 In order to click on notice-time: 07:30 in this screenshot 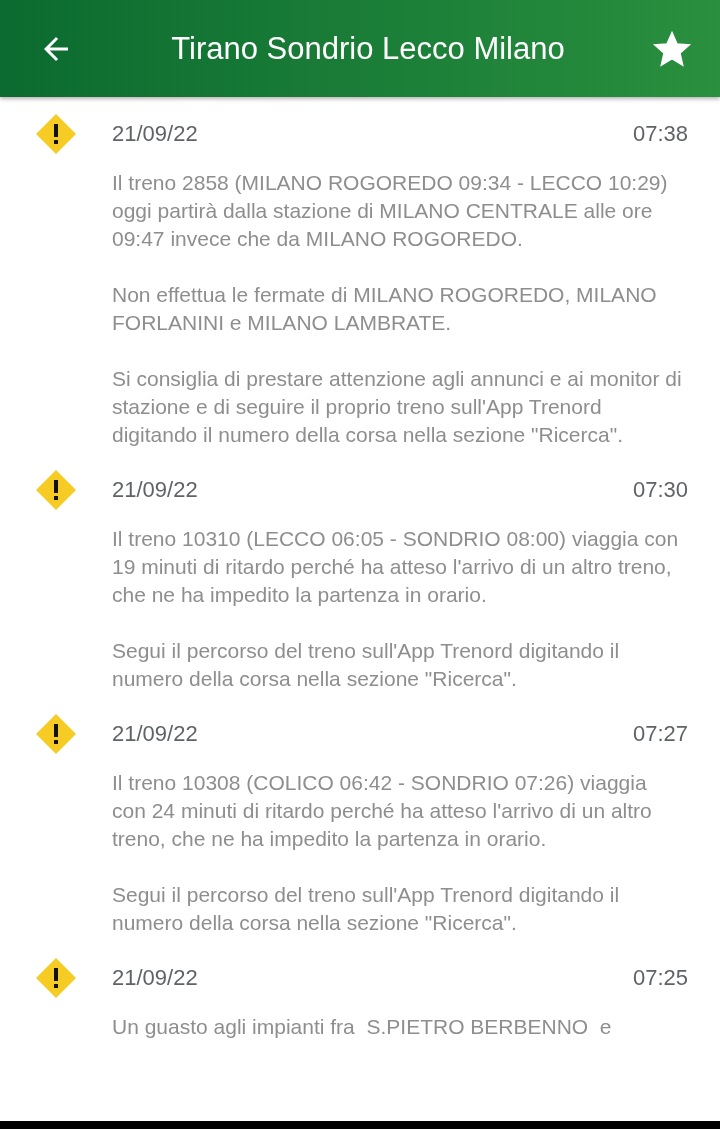, I will do `click(660, 490)`.